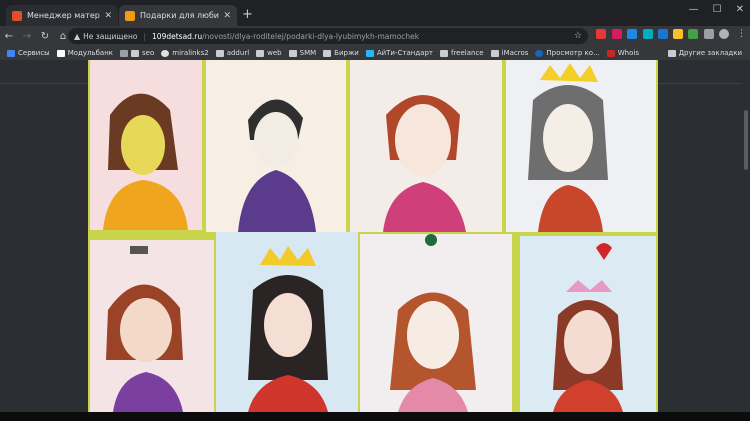 This screenshot has width=750, height=421. I want to click on bookmark-services: Сервисы, so click(28, 53).